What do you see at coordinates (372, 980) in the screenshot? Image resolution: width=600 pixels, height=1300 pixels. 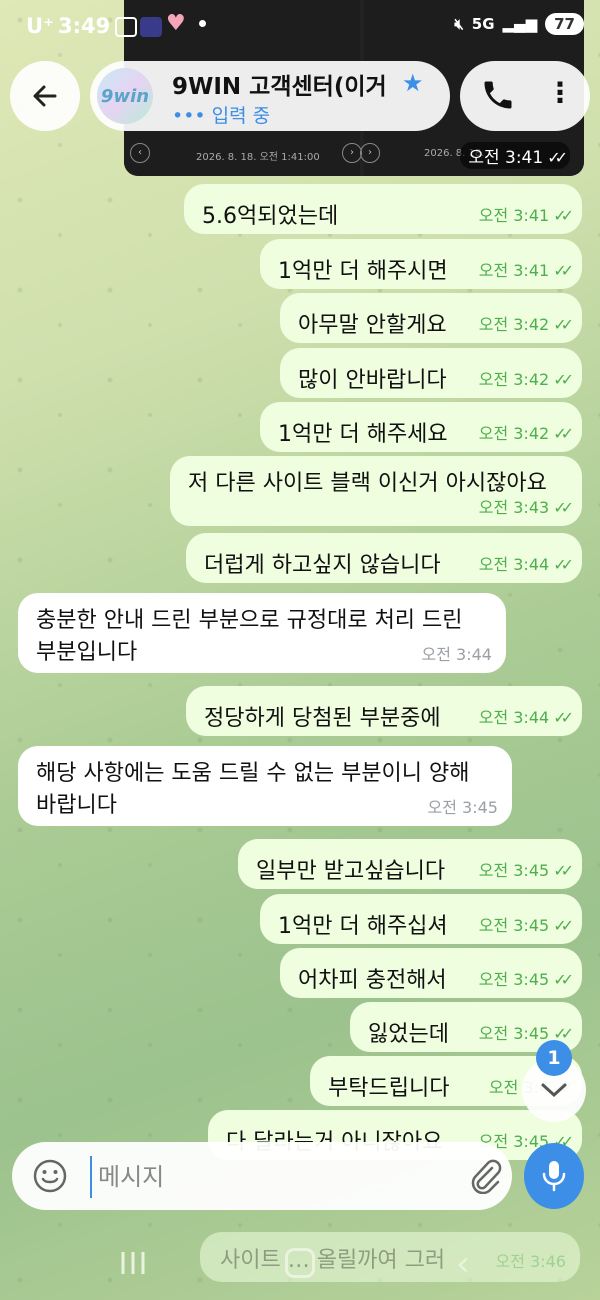 I see `message-text: 어차피 충전해서` at bounding box center [372, 980].